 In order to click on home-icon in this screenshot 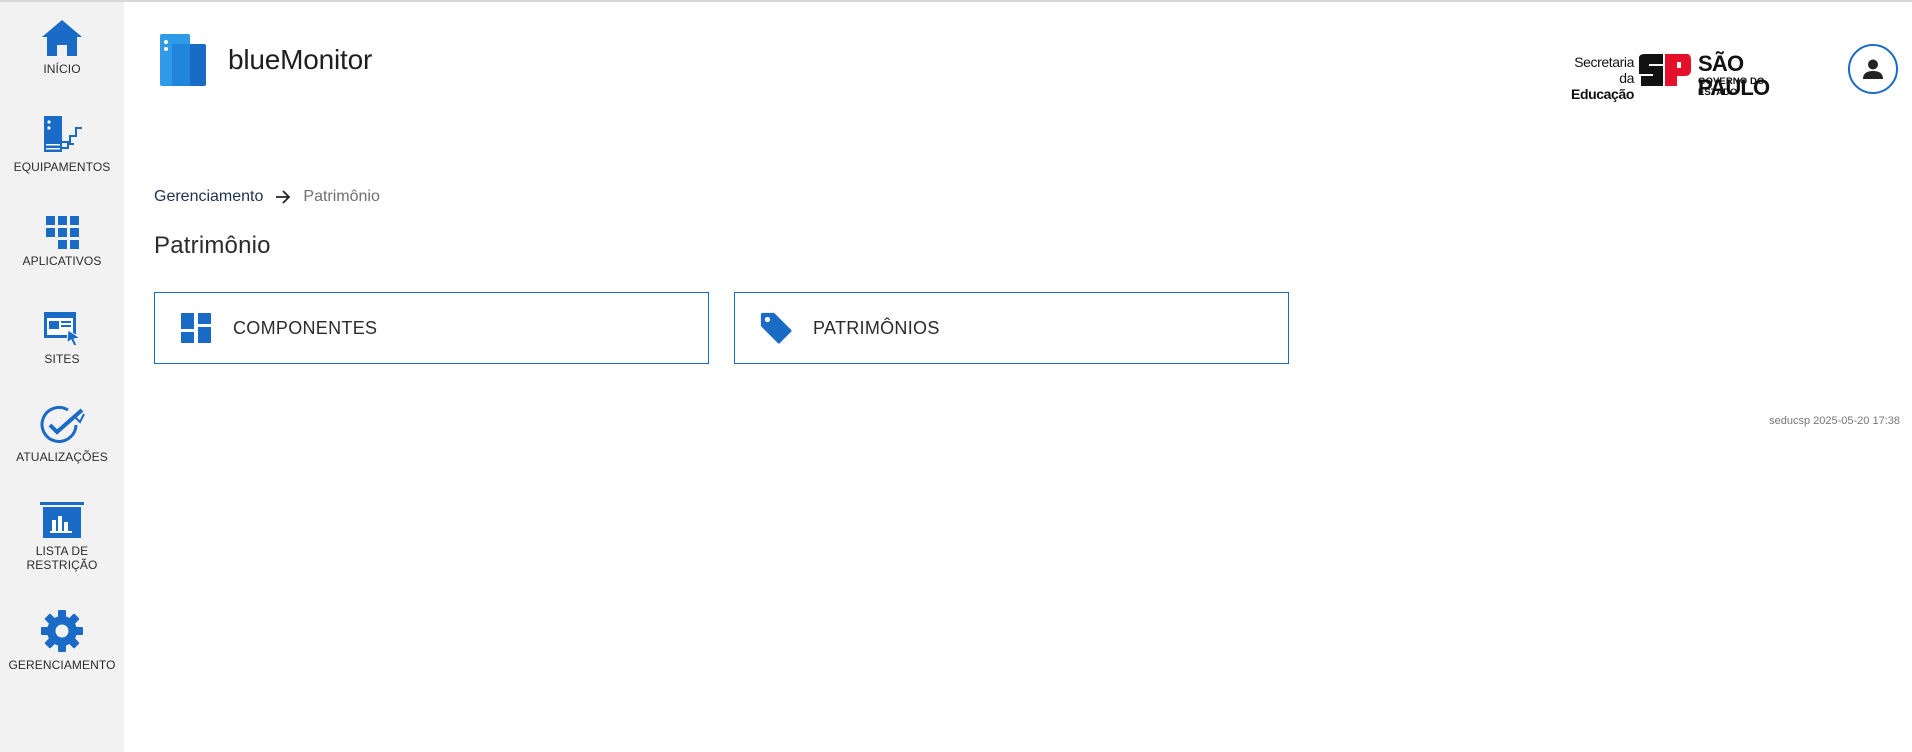, I will do `click(62, 38)`.